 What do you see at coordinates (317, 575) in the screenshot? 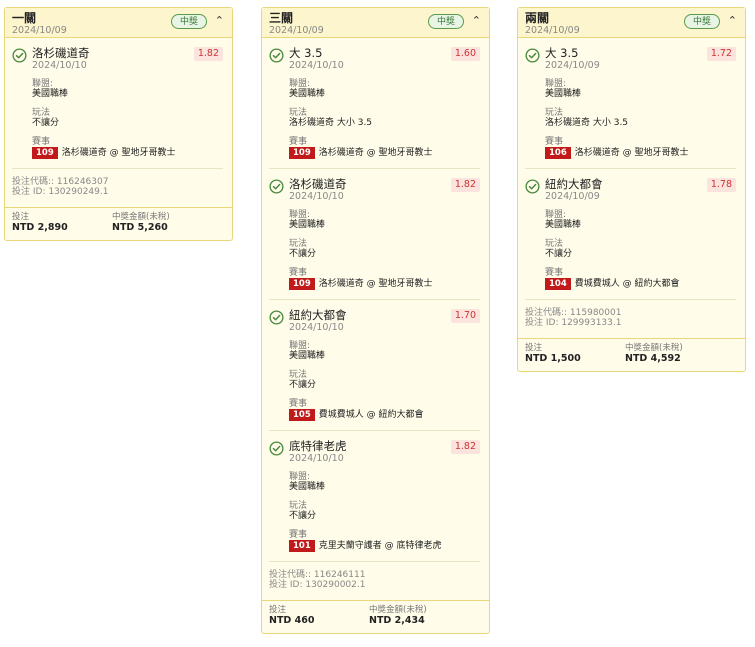
I see `bet-code: 投注代碼:: 116246111` at bounding box center [317, 575].